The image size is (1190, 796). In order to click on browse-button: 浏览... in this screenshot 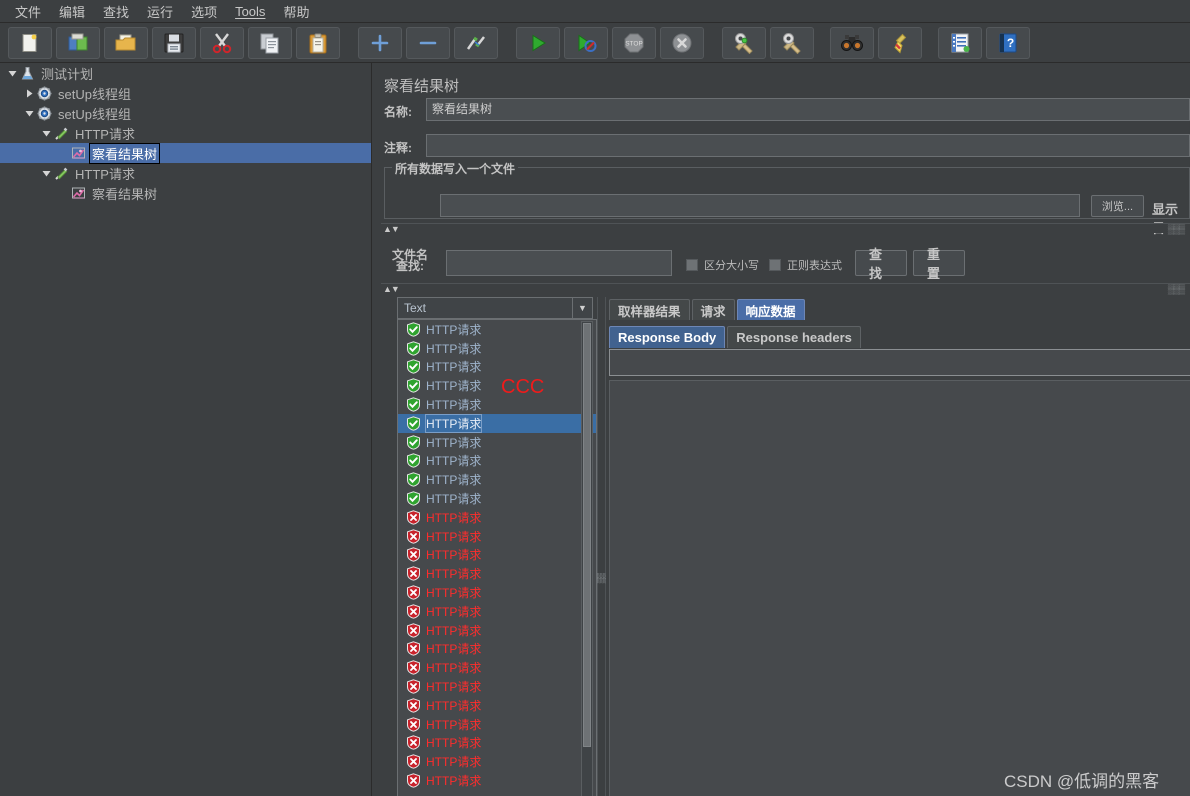, I will do `click(1117, 206)`.